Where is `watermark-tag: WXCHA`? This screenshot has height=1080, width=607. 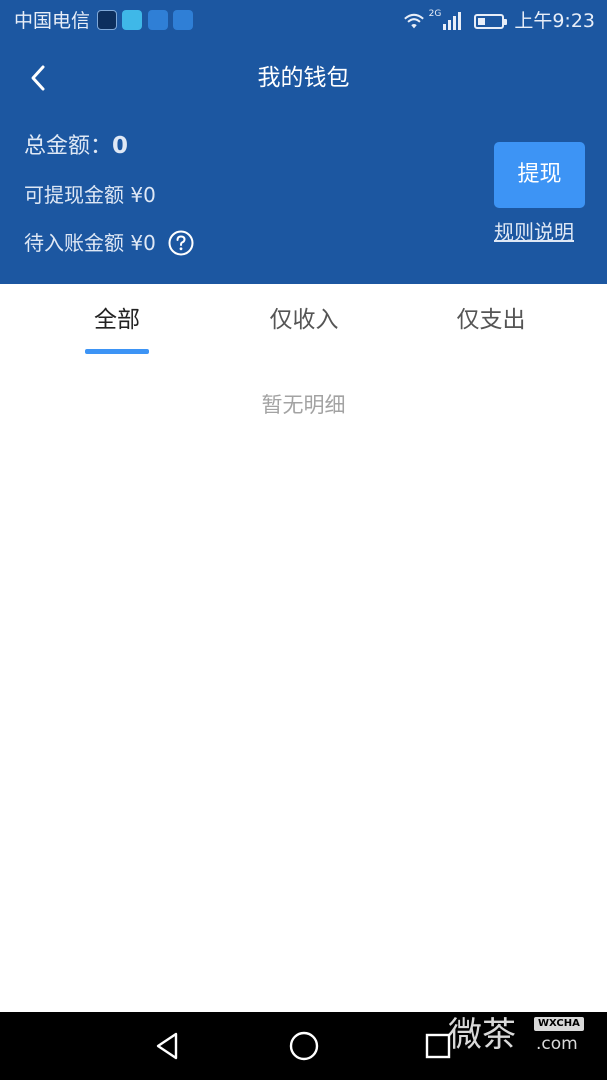 watermark-tag: WXCHA is located at coordinates (559, 1024).